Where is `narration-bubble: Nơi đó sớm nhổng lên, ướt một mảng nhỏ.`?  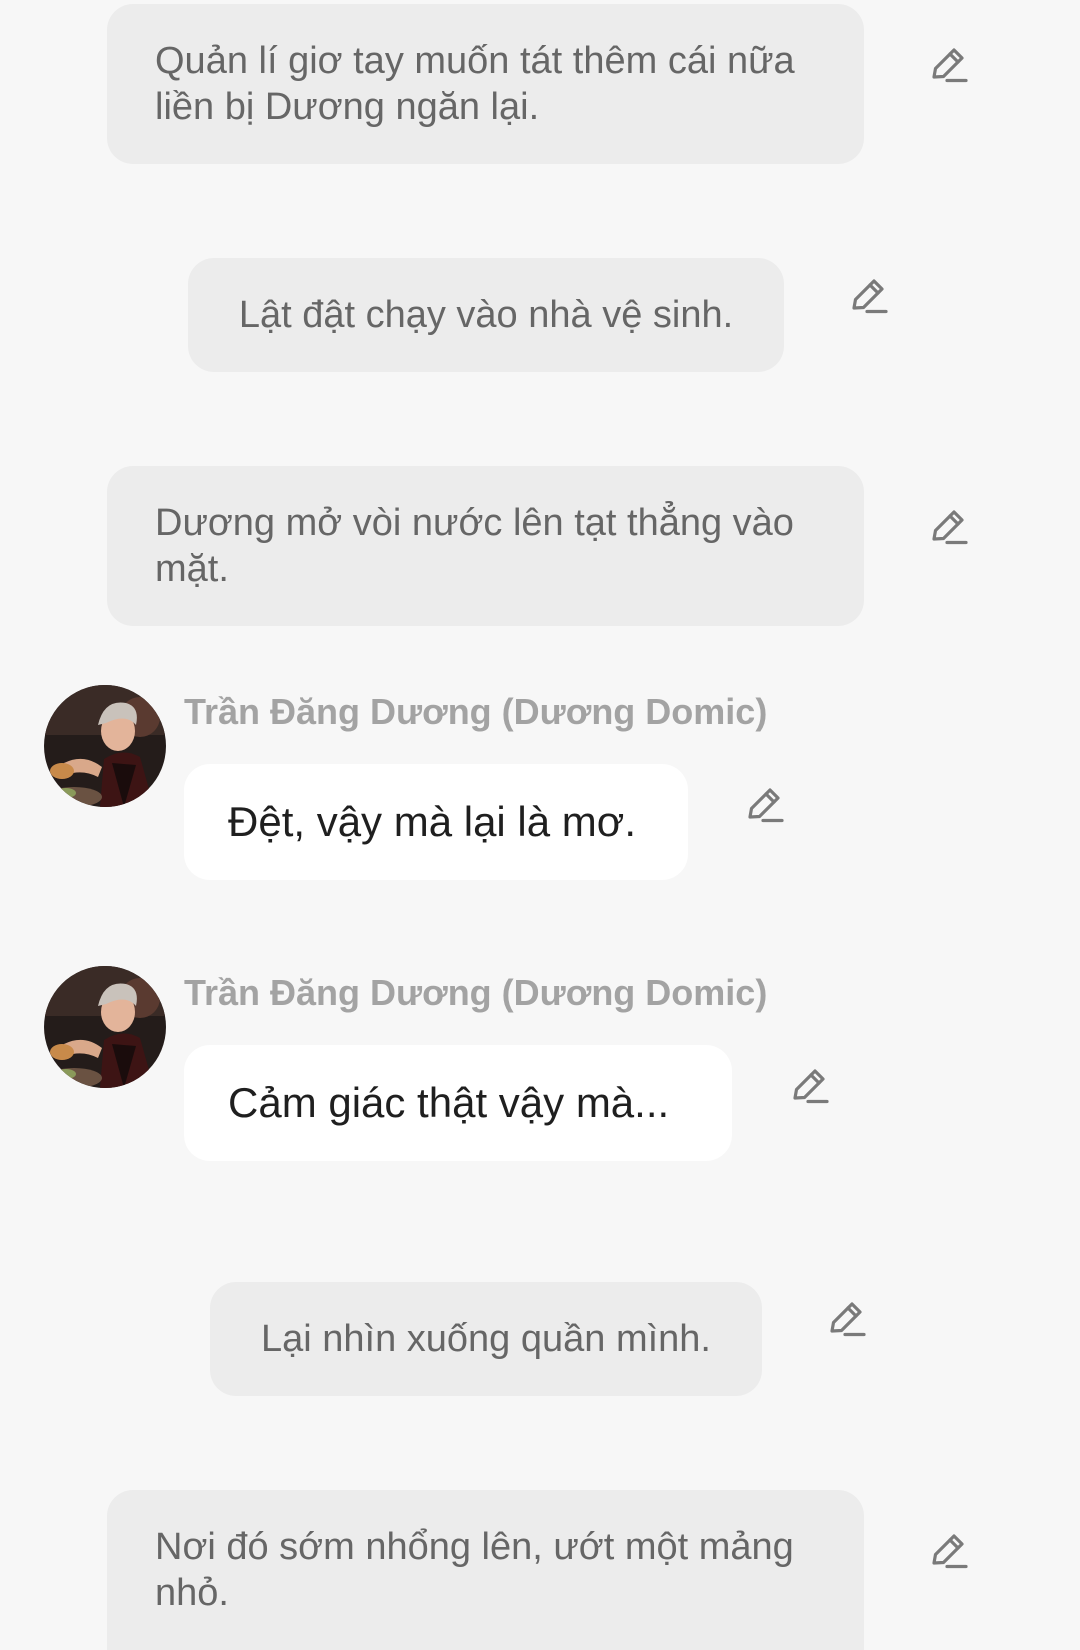 narration-bubble: Nơi đó sớm nhổng lên, ướt một mảng nhỏ. is located at coordinates (485, 1570).